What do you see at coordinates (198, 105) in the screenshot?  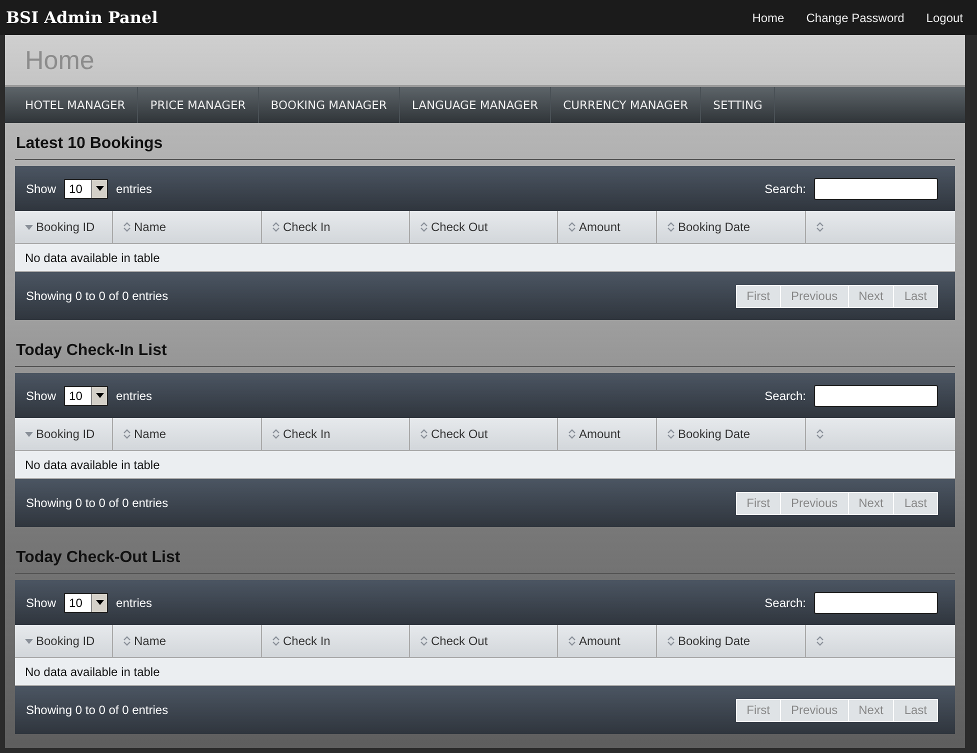 I see `nav-item: PRICE MANAGER` at bounding box center [198, 105].